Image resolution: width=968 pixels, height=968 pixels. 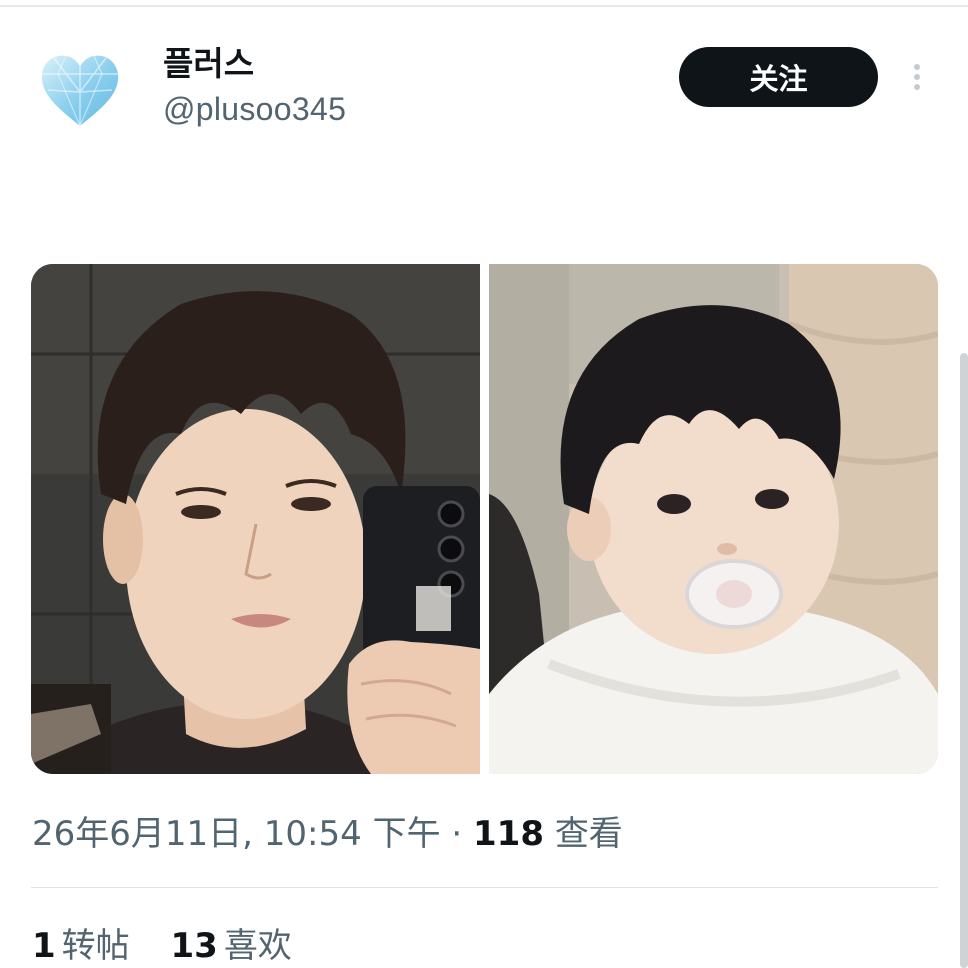 I want to click on reposts-label: 转帖, so click(x=95, y=946).